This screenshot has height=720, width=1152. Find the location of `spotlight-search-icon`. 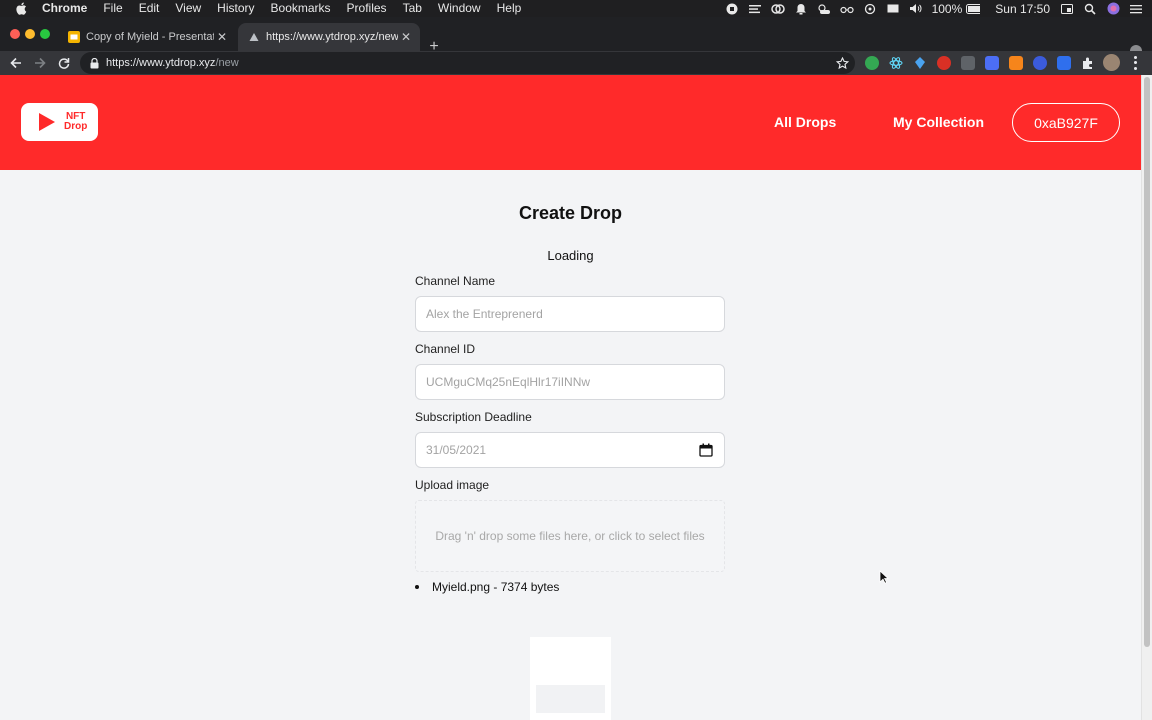

spotlight-search-icon is located at coordinates (1090, 9).